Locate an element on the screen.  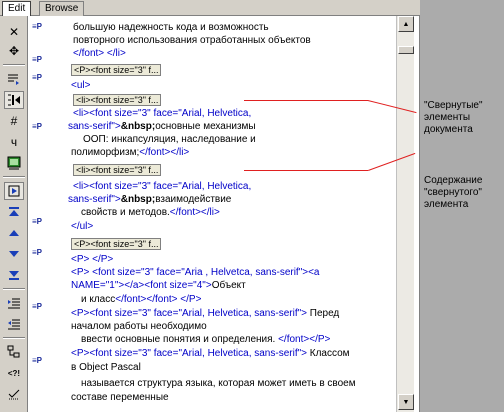
code-line: sans-serif">&nbsp;взаимодействие is located at coordinates (150, 199).